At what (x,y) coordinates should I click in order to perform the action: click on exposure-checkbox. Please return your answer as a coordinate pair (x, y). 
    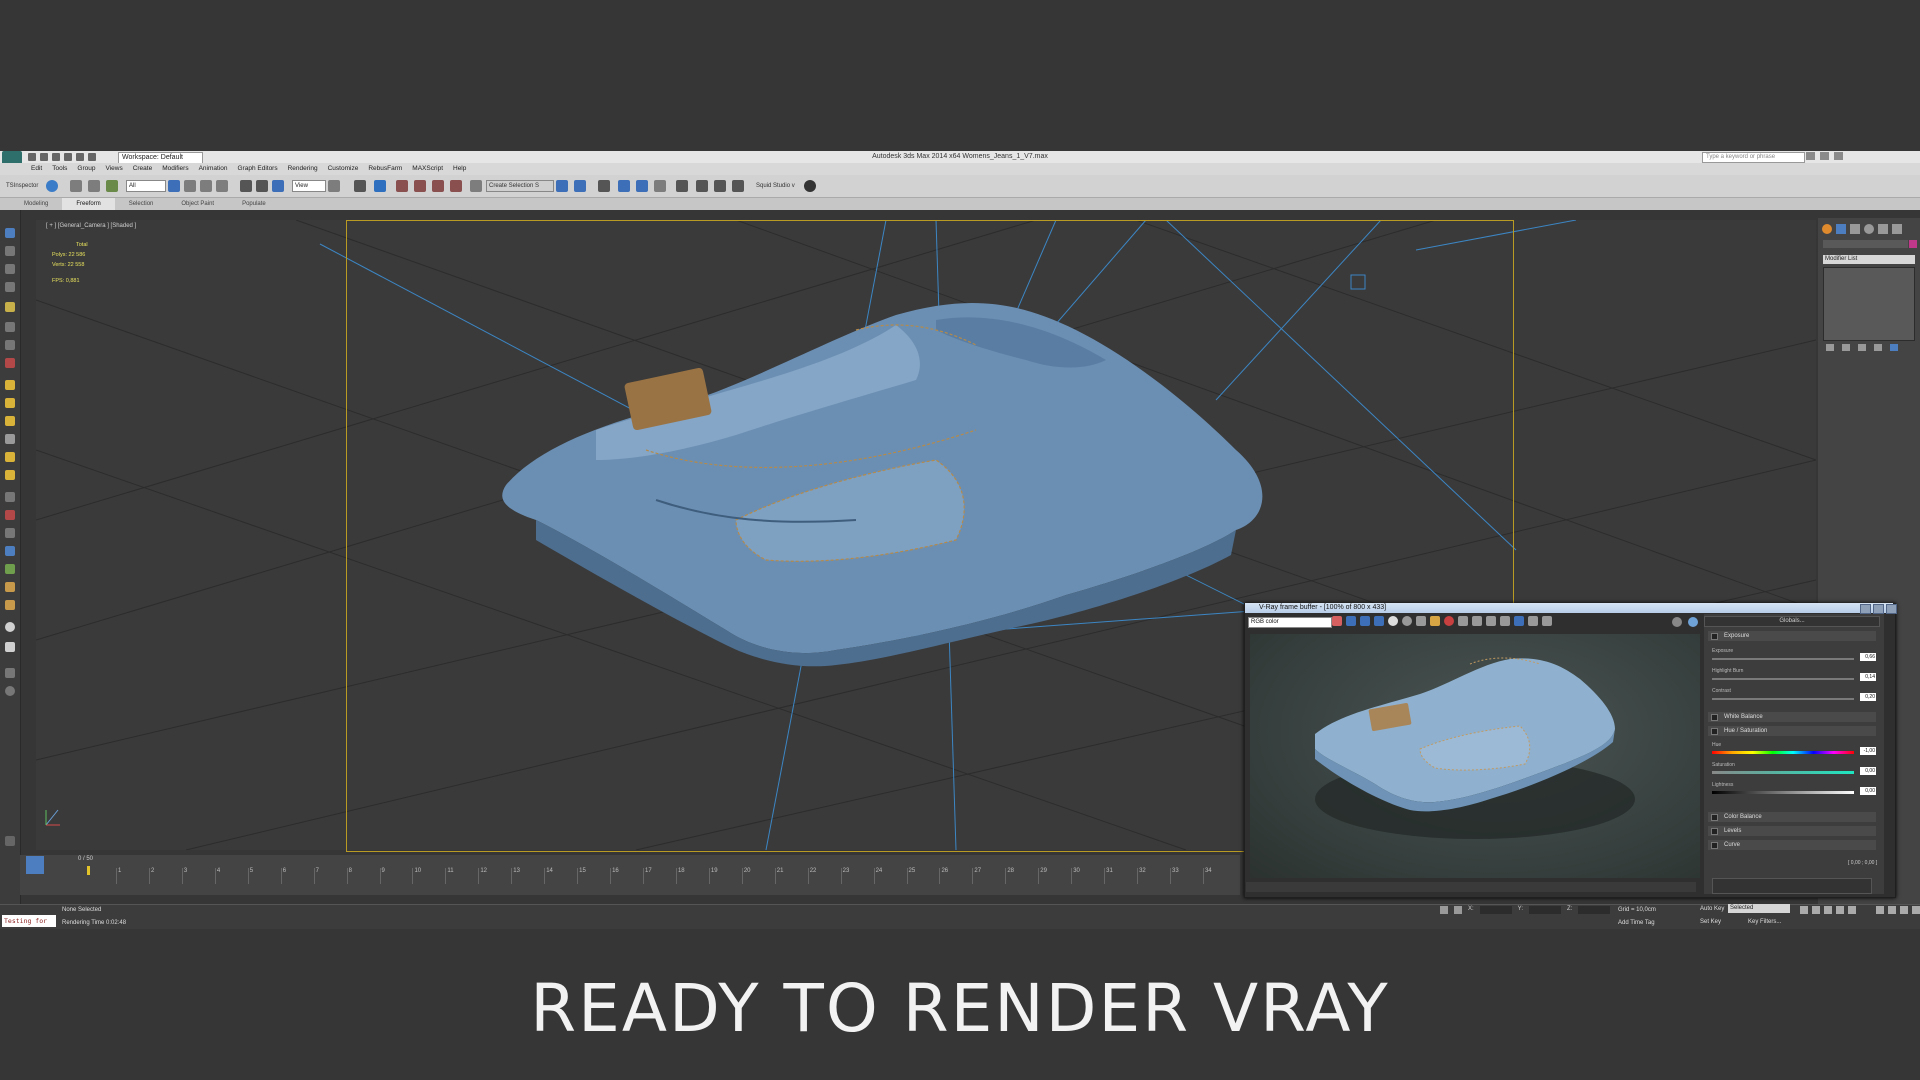
    Looking at the image, I should click on (1714, 636).